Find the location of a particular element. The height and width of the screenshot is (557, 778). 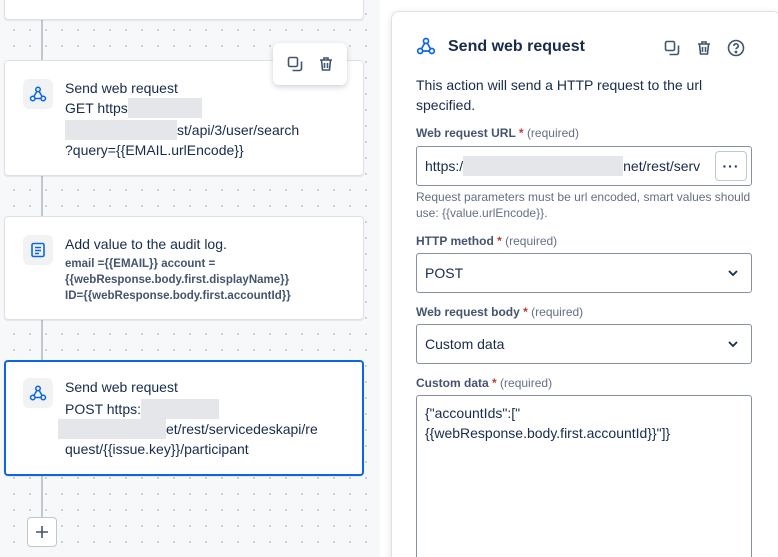

card-detail-line: ID={{webResponse.body.first.accountId}} is located at coordinates (178, 296).